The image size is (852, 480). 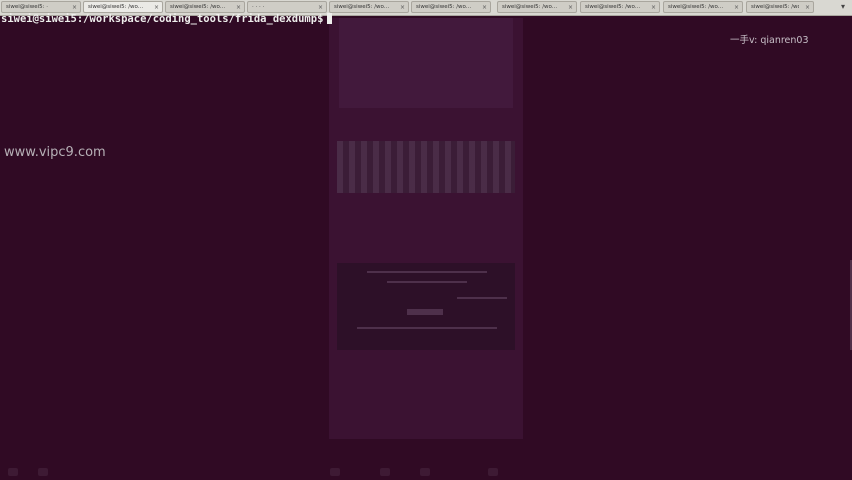 I want to click on tab-list-dropdown-icon: ▾, so click(x=843, y=7).